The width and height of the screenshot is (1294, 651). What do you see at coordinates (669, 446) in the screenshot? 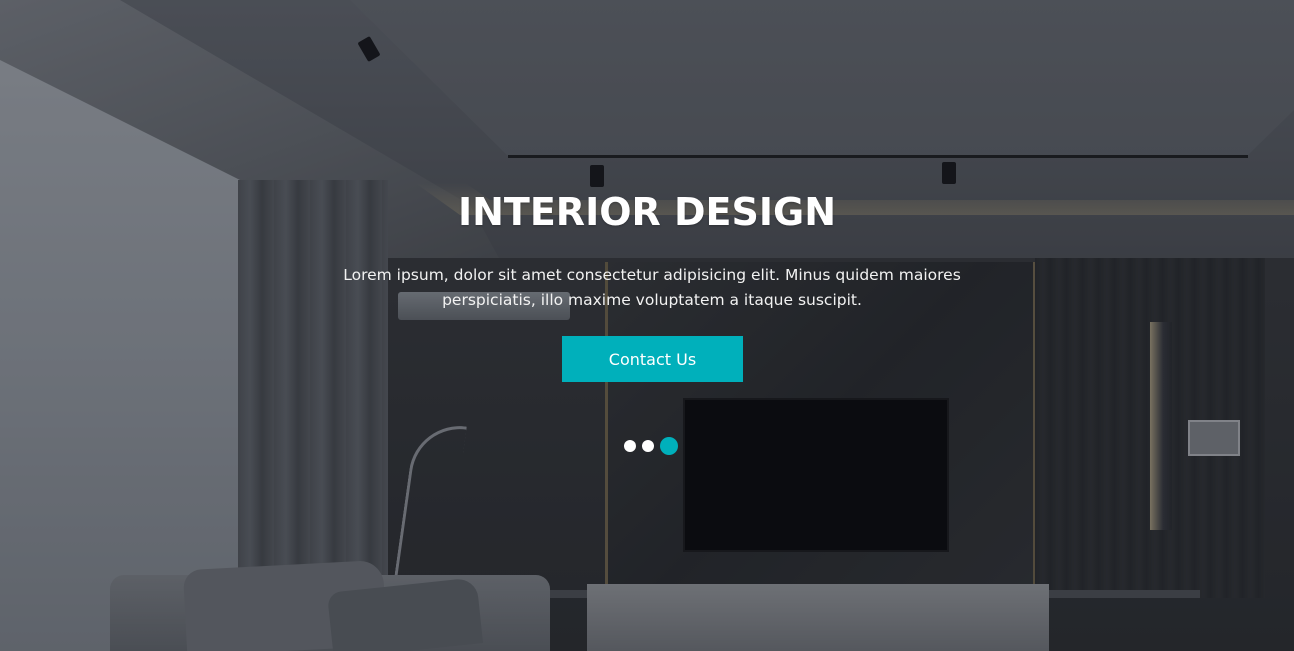
I see `carousel-dot-active` at bounding box center [669, 446].